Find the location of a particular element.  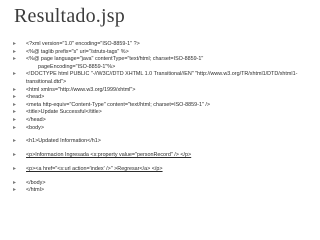

code-line: ▸ <h1>Updated Information</h1> is located at coordinates (161, 142).